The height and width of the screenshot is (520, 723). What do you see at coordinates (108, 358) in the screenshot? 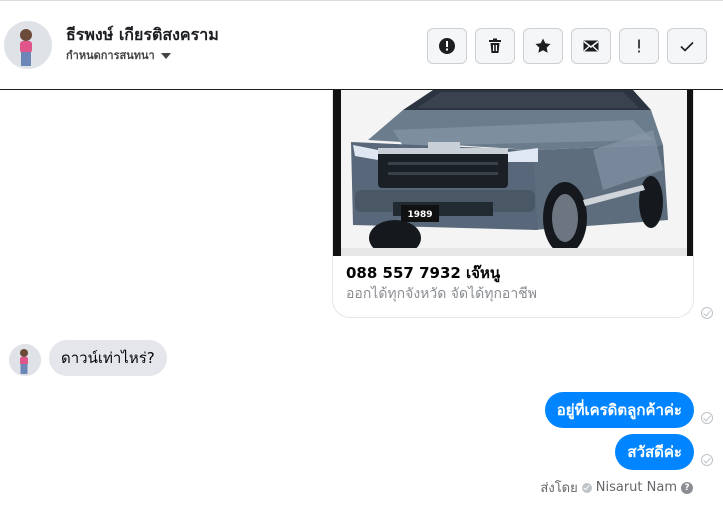
I see `incoming-message-bubble: ดาวน์เท่าไหร่?` at bounding box center [108, 358].